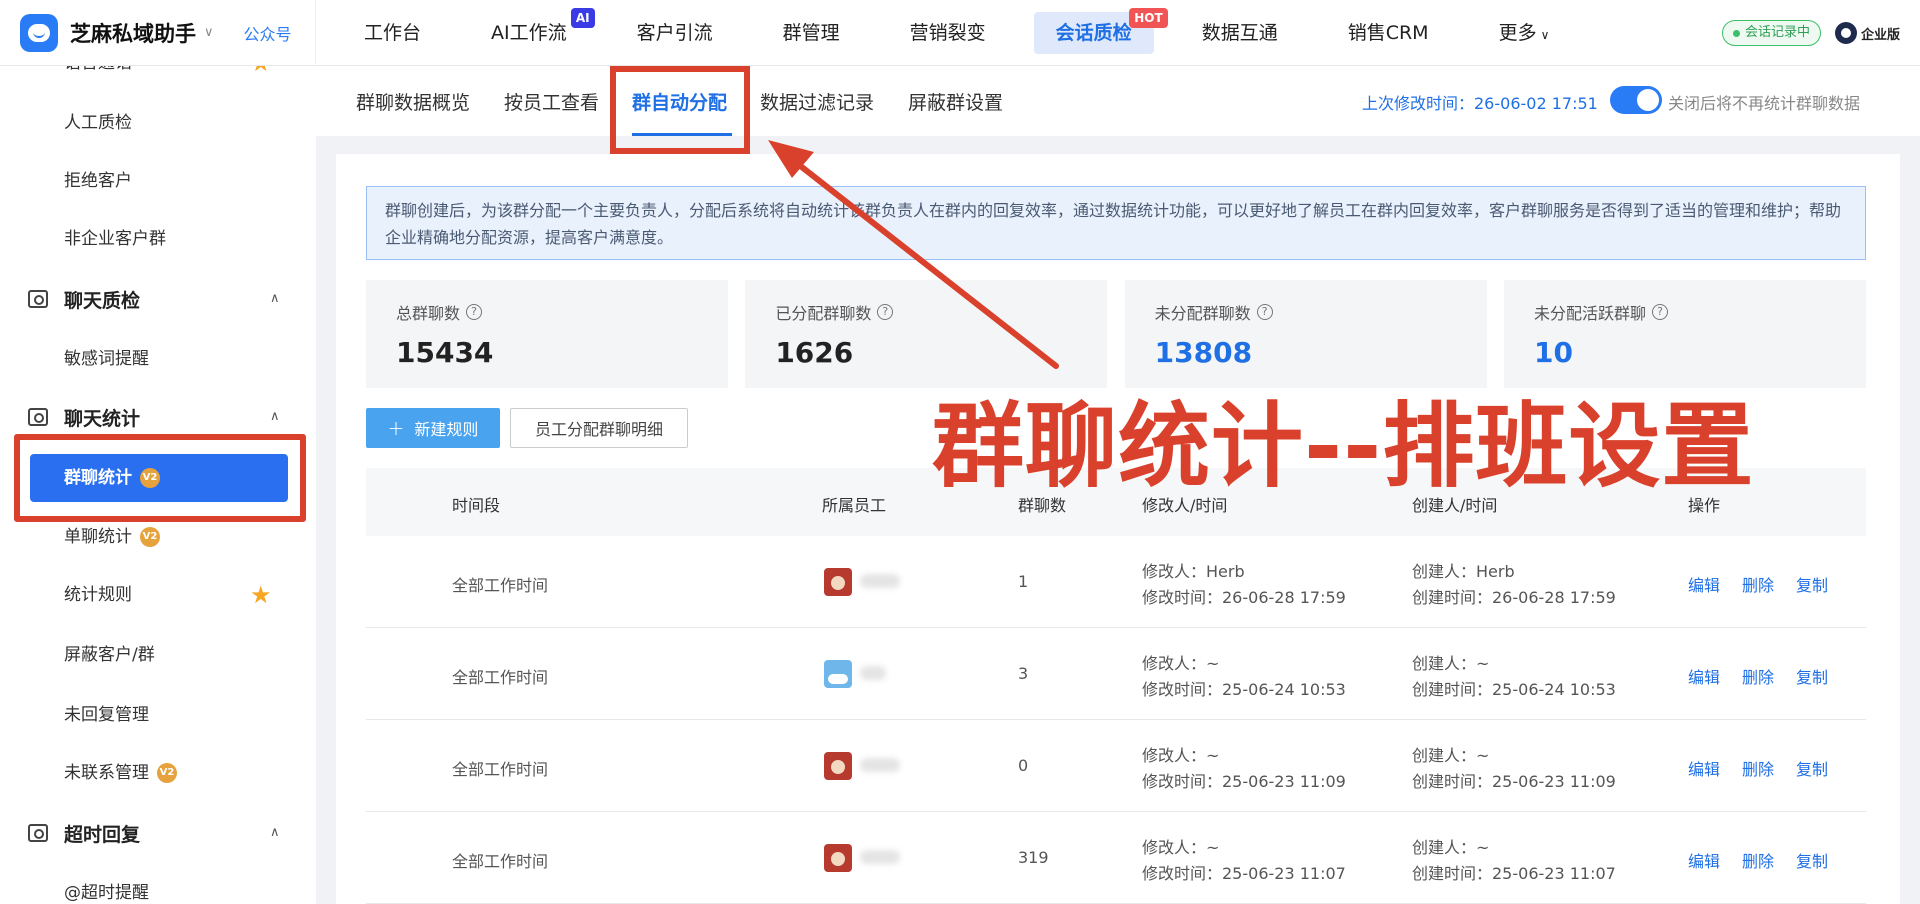 This screenshot has height=904, width=1920. What do you see at coordinates (476, 505) in the screenshot?
I see `column-header: 时间段` at bounding box center [476, 505].